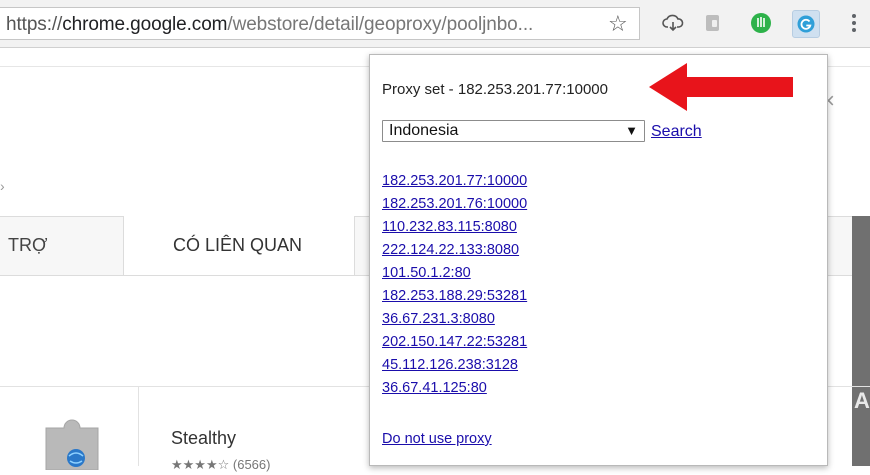 This screenshot has width=870, height=475. I want to click on proxy-link: 45.112.126.238:3128, so click(454, 368).